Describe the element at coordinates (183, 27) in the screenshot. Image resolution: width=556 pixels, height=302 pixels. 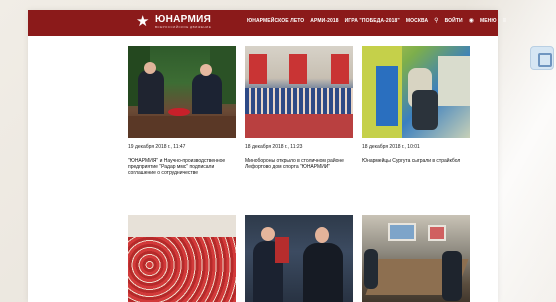
I see `logo-subtitle: ВСЕРОССИЙСКОЕ ДВИЖЕНИЕ` at that location.